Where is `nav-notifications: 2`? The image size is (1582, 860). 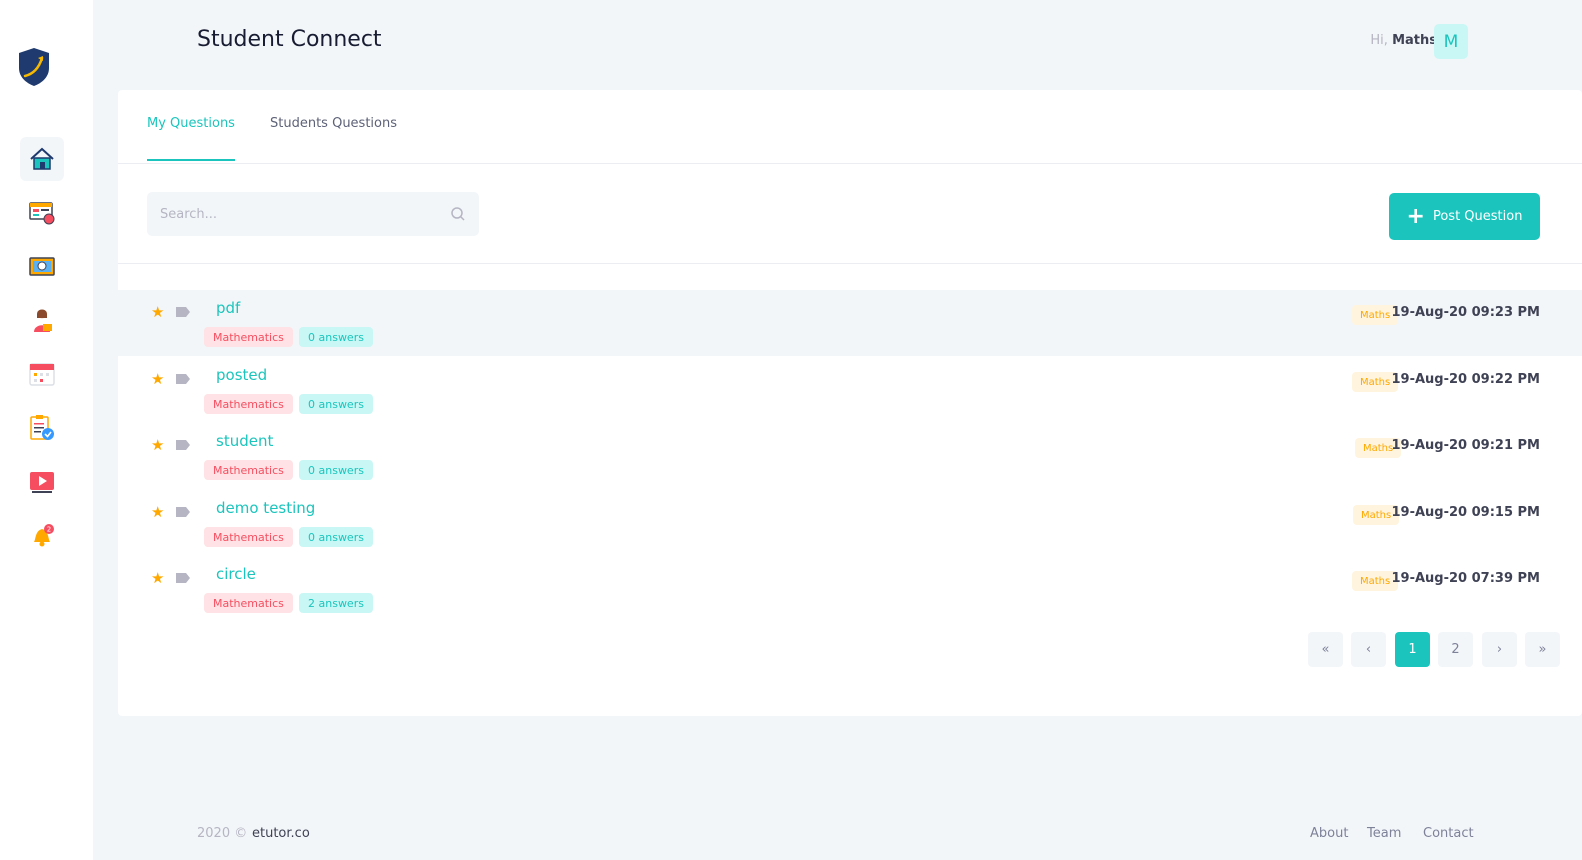 nav-notifications: 2 is located at coordinates (42, 536).